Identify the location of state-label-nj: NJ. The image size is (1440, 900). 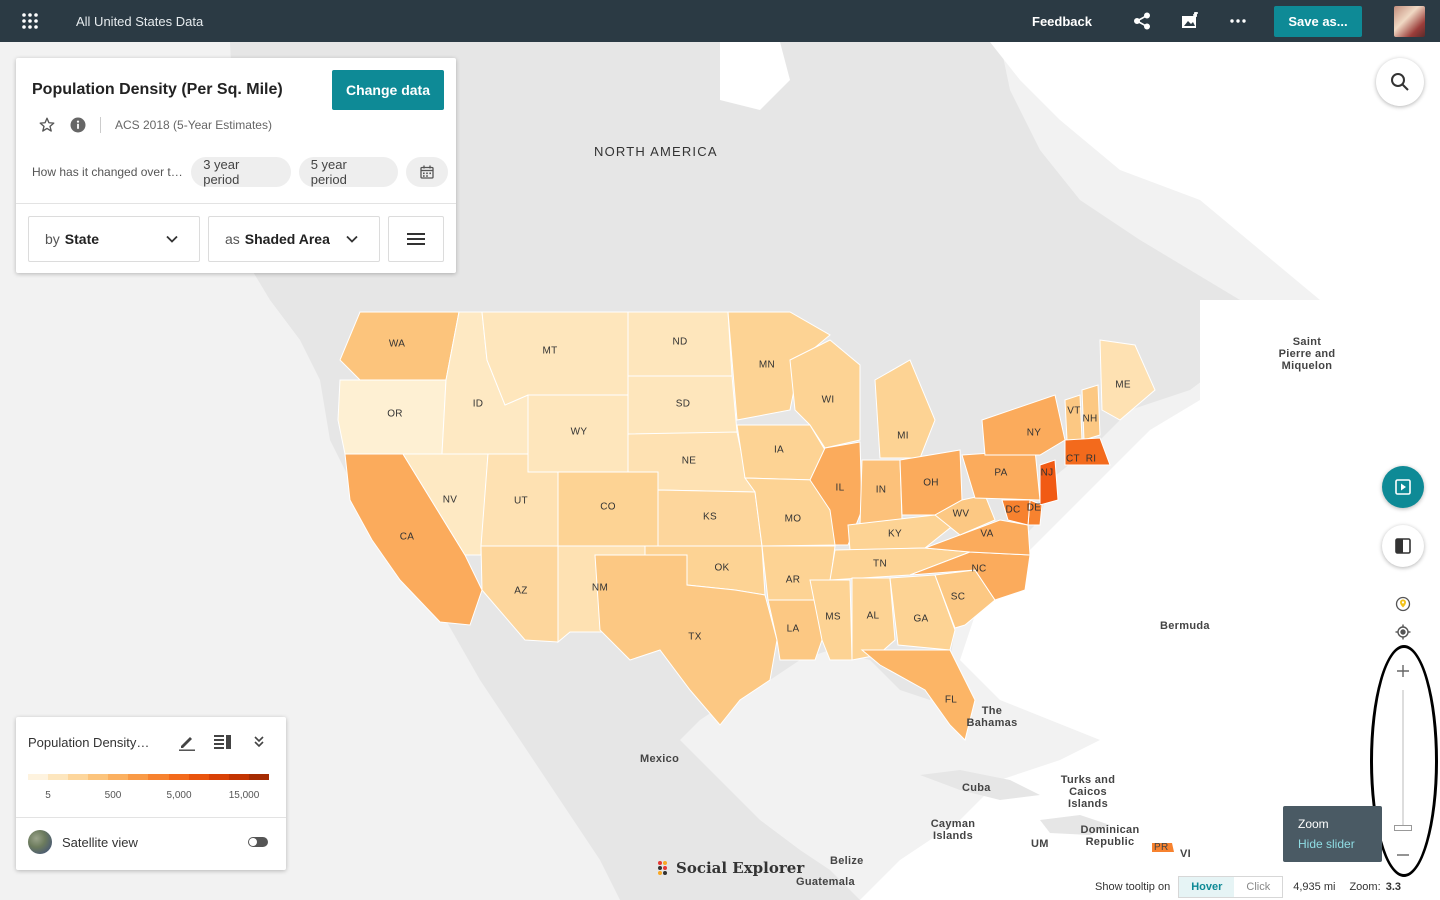
(1047, 473).